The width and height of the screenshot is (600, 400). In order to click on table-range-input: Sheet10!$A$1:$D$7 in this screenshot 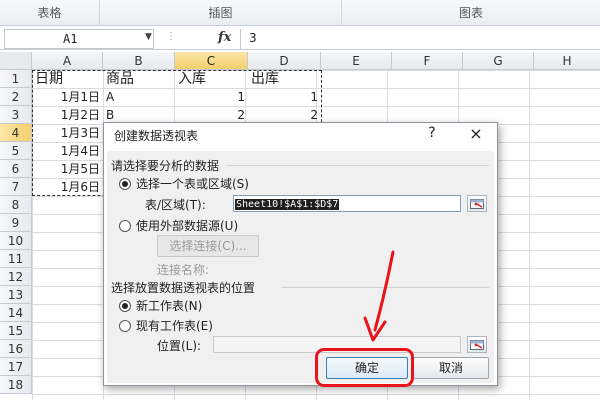, I will do `click(347, 203)`.